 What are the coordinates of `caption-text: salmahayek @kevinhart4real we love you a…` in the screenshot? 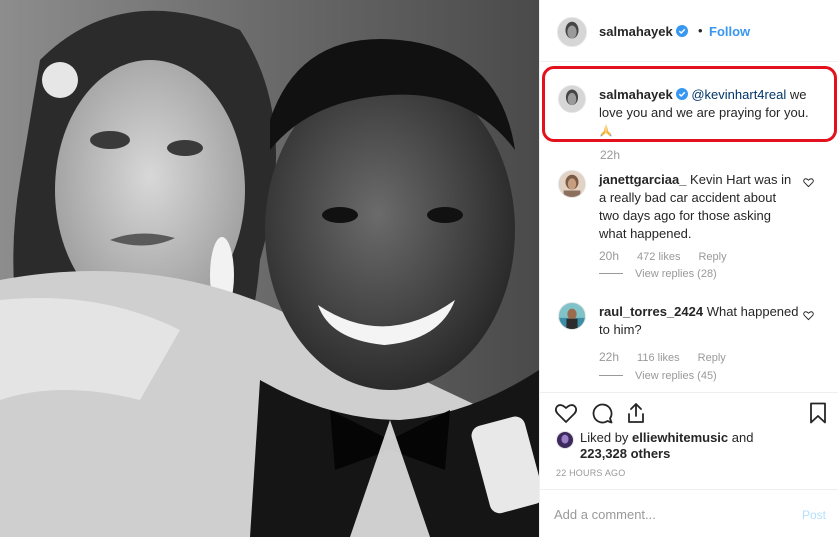 It's located at (710, 113).